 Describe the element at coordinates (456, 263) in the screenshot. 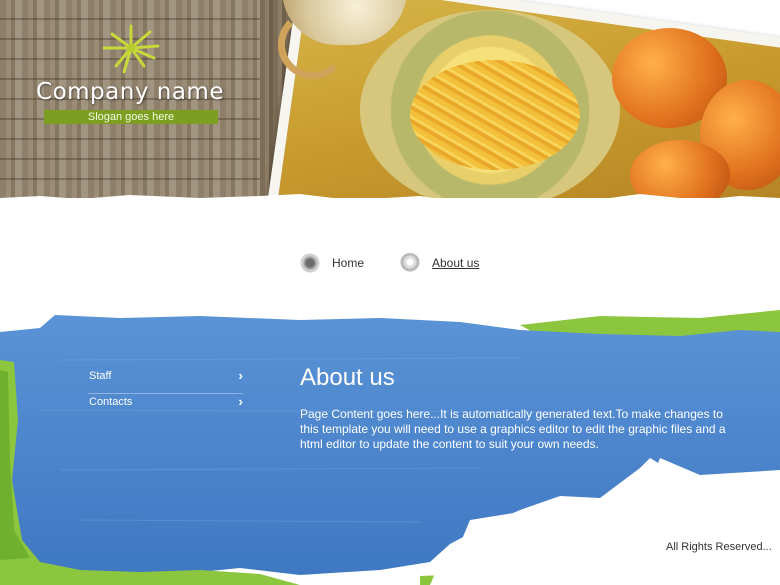

I see `nav-item-label: About us` at that location.